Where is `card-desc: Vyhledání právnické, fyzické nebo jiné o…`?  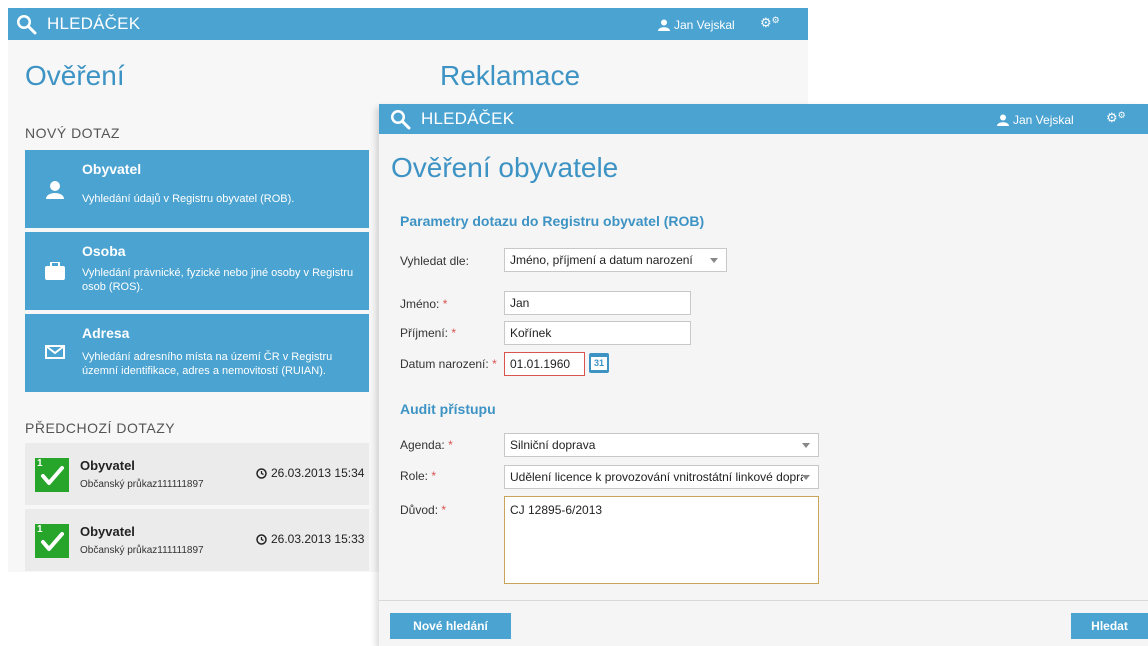 card-desc: Vyhledání právnické, fyzické nebo jiné o… is located at coordinates (218, 280).